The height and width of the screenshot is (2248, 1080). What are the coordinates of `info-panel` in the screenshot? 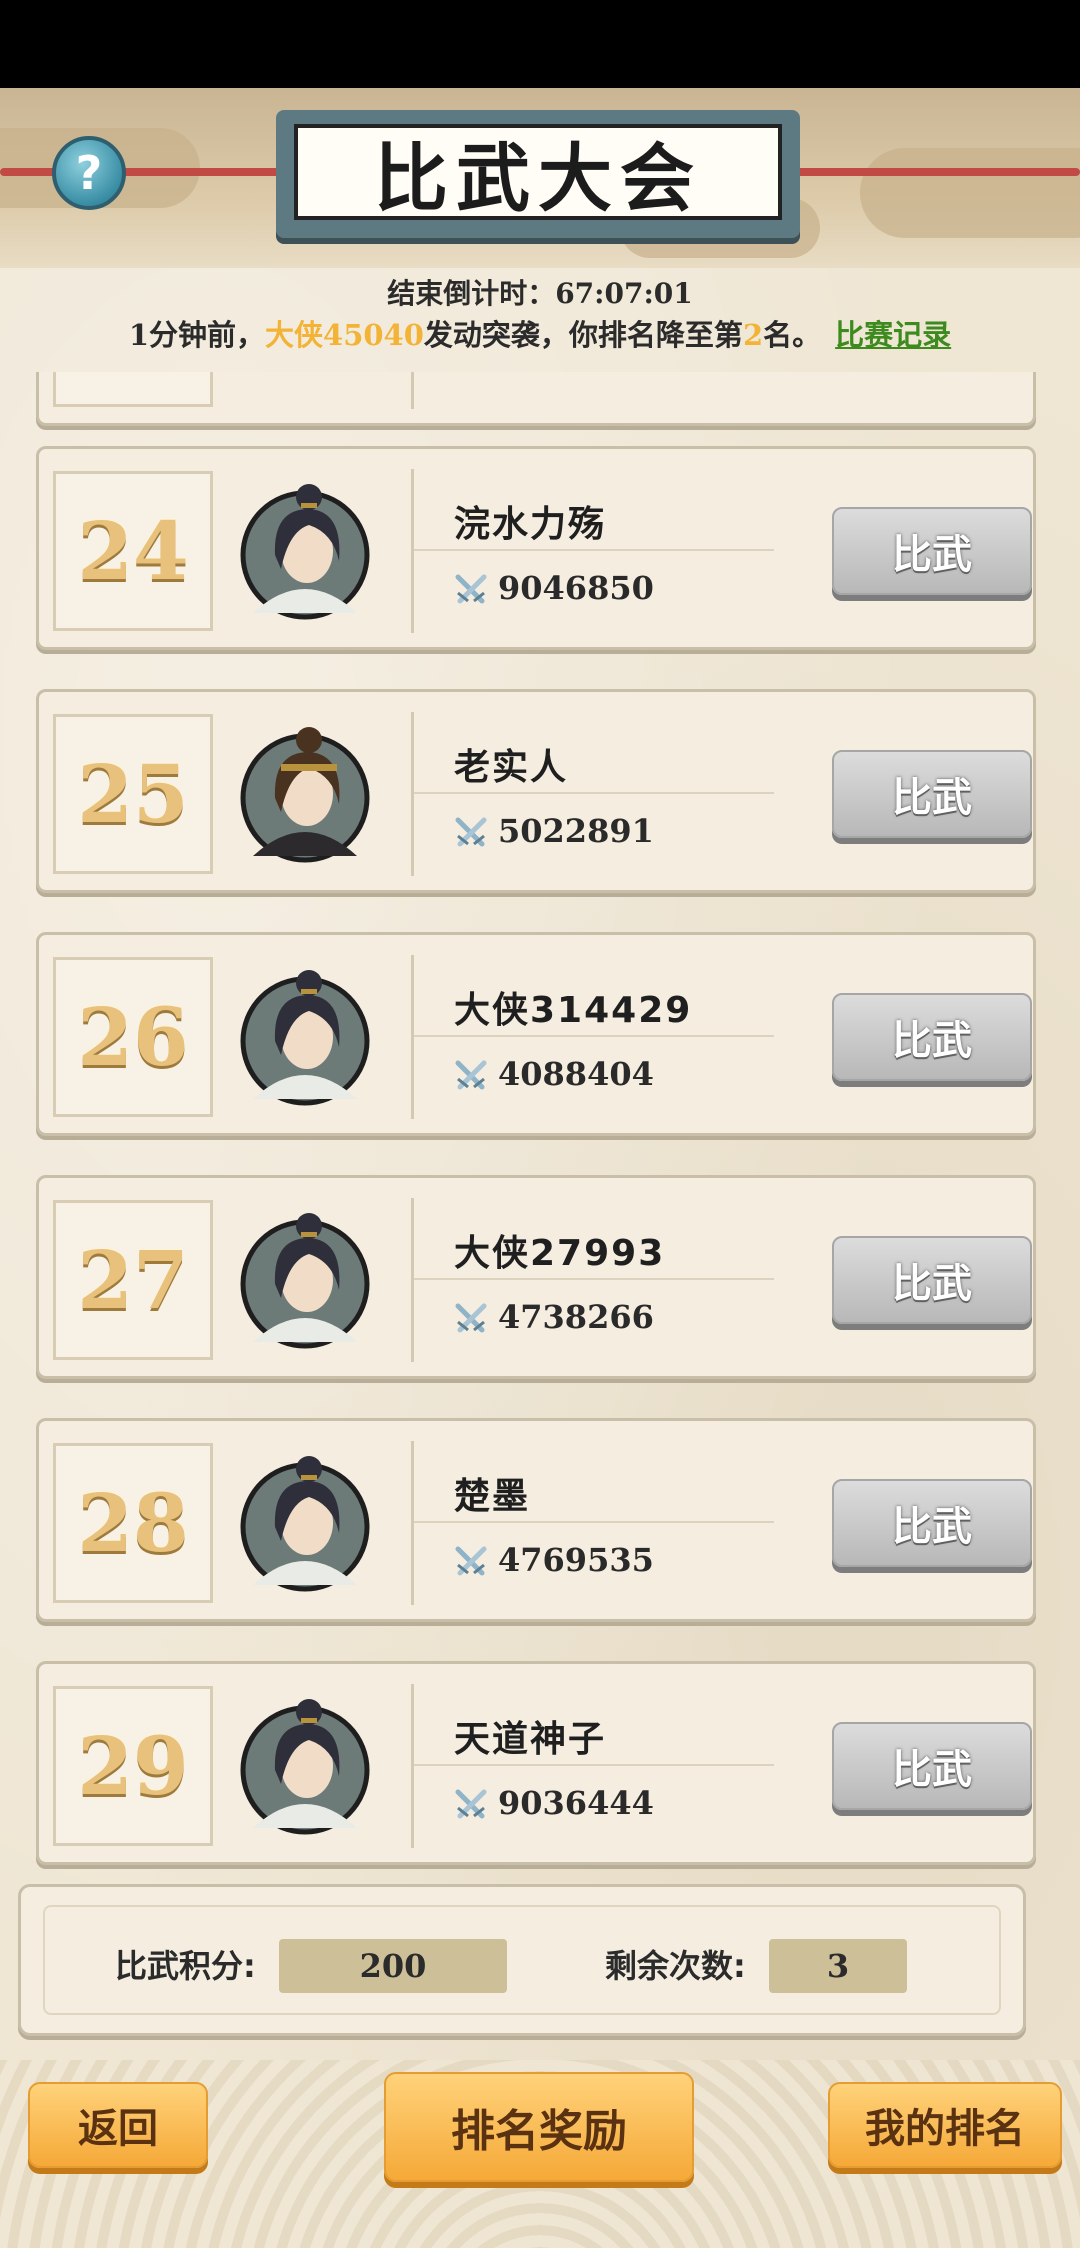 It's located at (717, 390).